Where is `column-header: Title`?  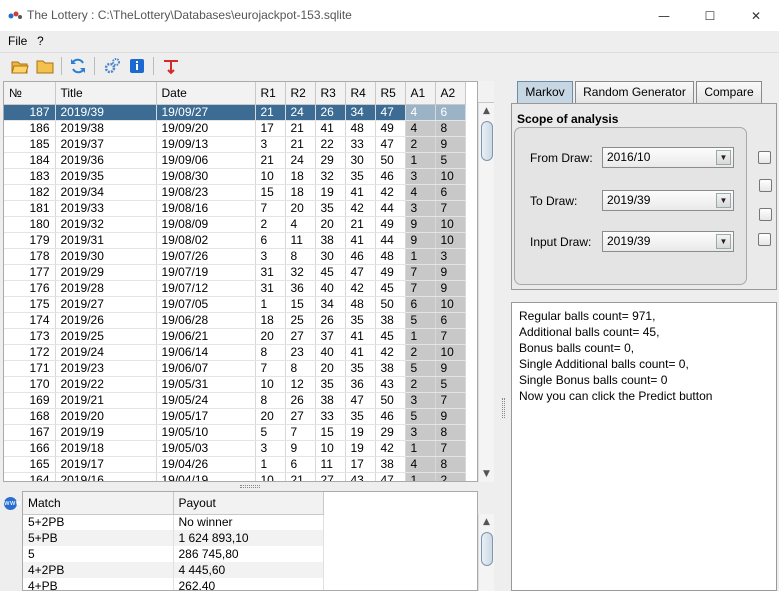
column-header: Title is located at coordinates (106, 93).